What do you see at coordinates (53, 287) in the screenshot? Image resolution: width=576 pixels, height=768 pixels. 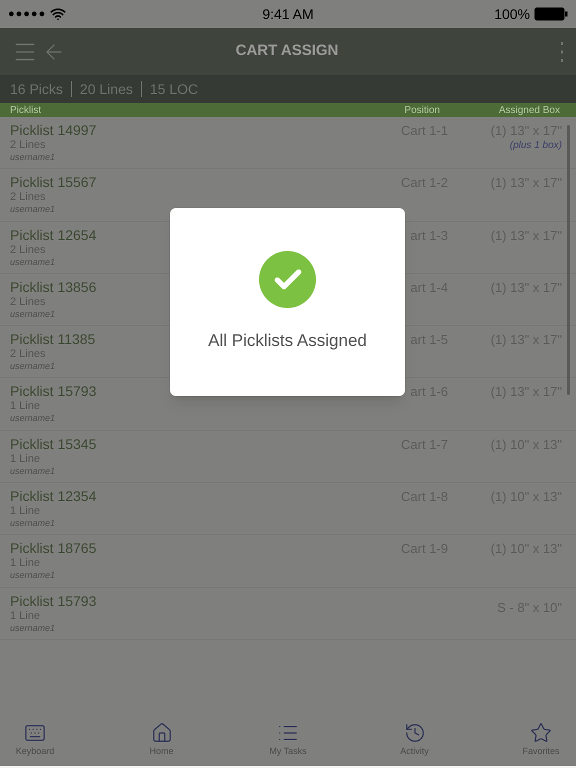 I see `picklist-name: Picklist 13856` at bounding box center [53, 287].